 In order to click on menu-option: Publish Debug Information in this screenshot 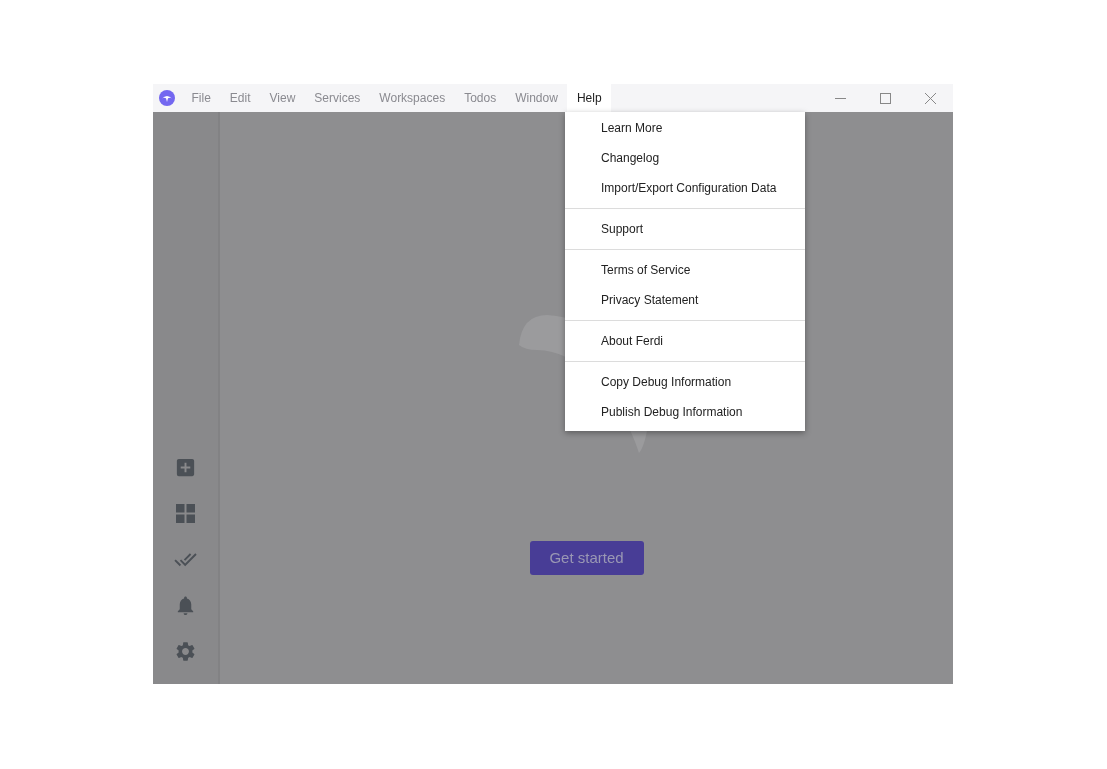, I will do `click(685, 412)`.